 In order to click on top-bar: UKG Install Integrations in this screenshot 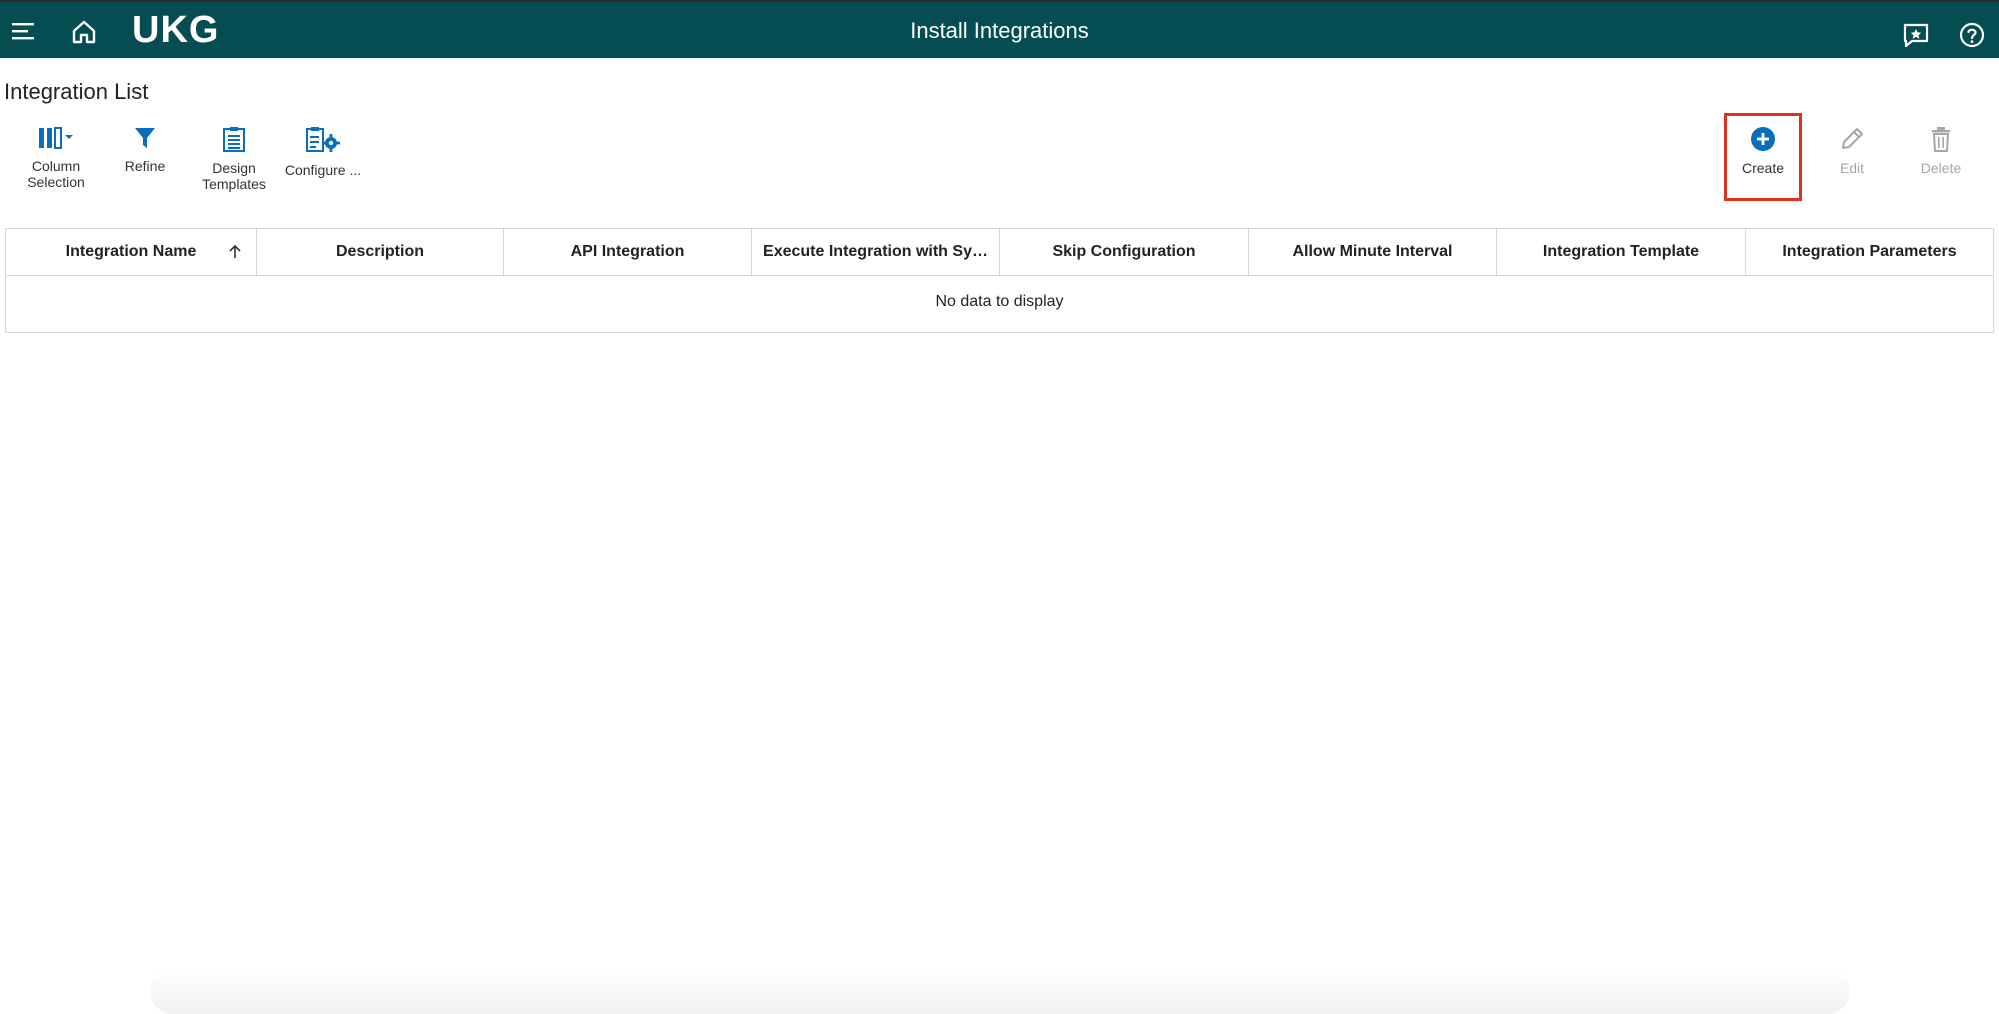, I will do `click(999, 29)`.